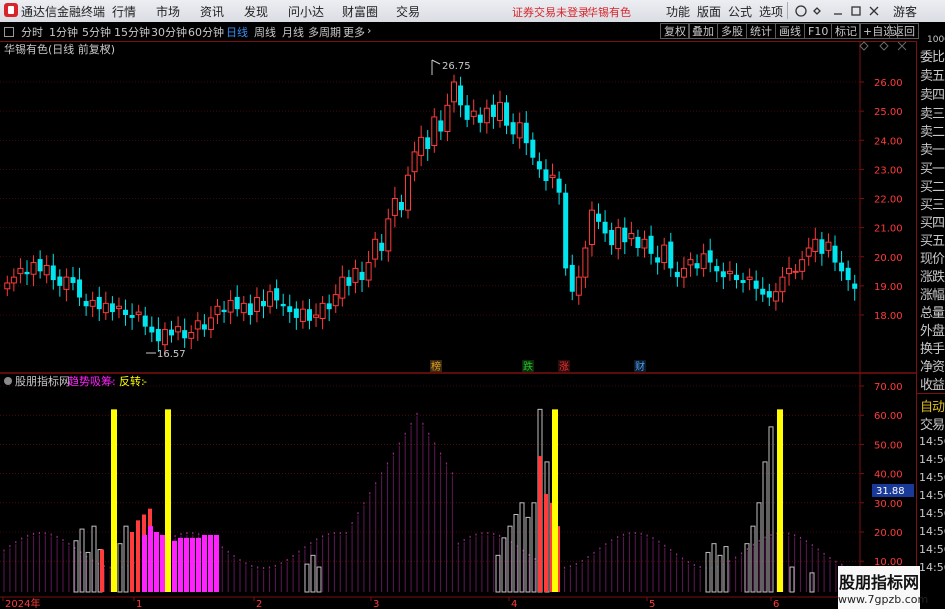 The image size is (945, 609). Describe the element at coordinates (564, 366) in the screenshot. I see `event-marker-zhang: 涨` at that location.